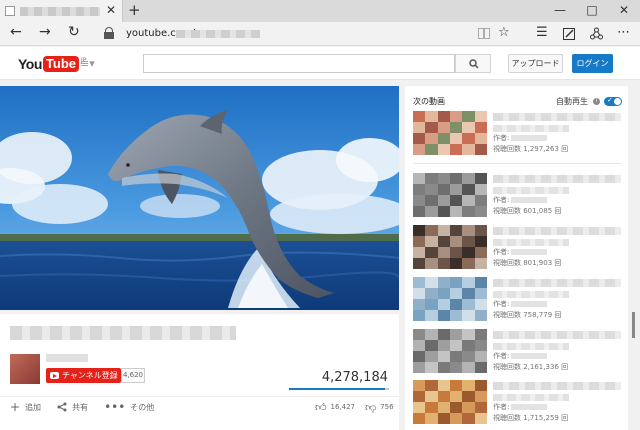 Image resolution: width=640 pixels, height=430 pixels. I want to click on video-view-count: 視聴回数 1,715,259 回, so click(531, 418).